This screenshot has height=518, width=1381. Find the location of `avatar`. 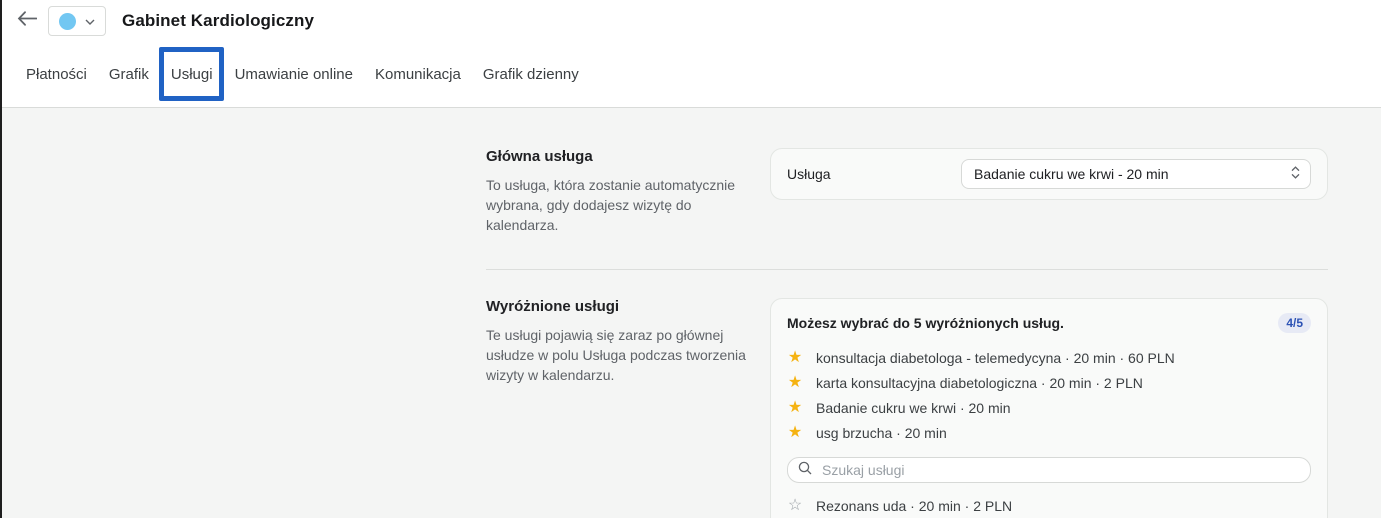

avatar is located at coordinates (67, 21).